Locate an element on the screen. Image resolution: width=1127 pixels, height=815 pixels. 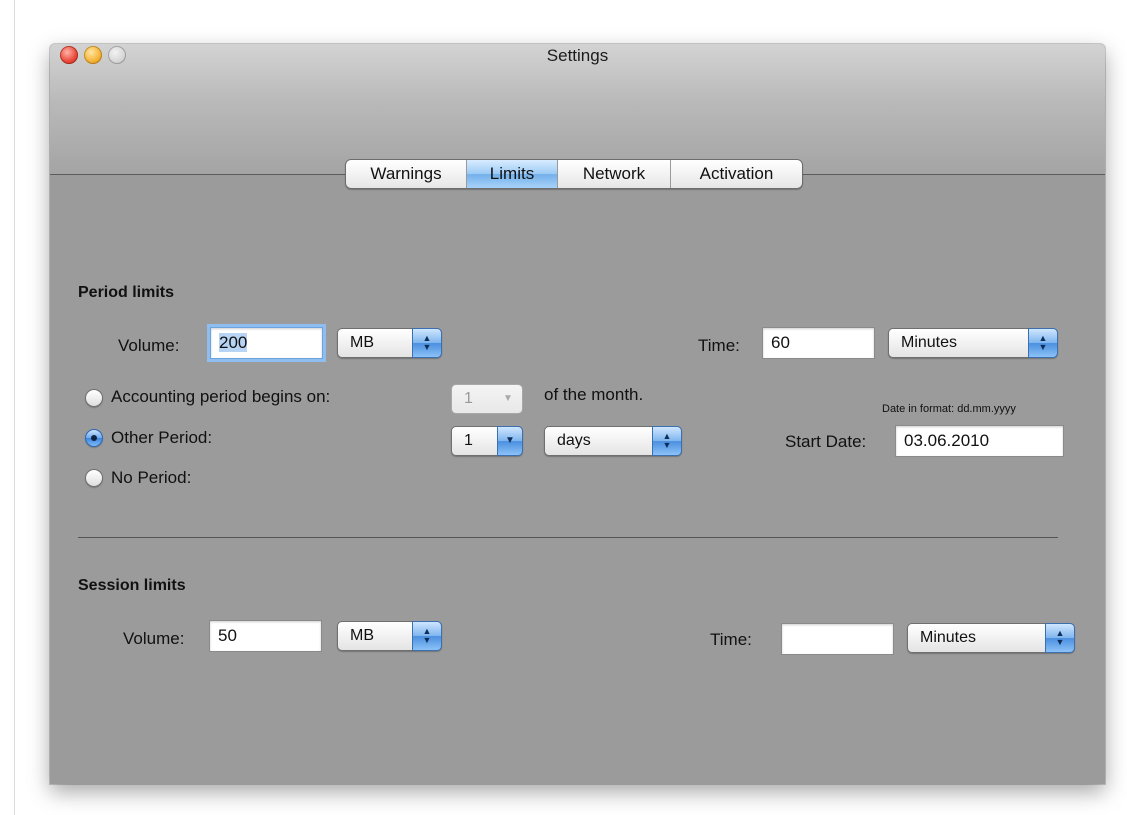
session-time-label: Time: is located at coordinates (731, 639).